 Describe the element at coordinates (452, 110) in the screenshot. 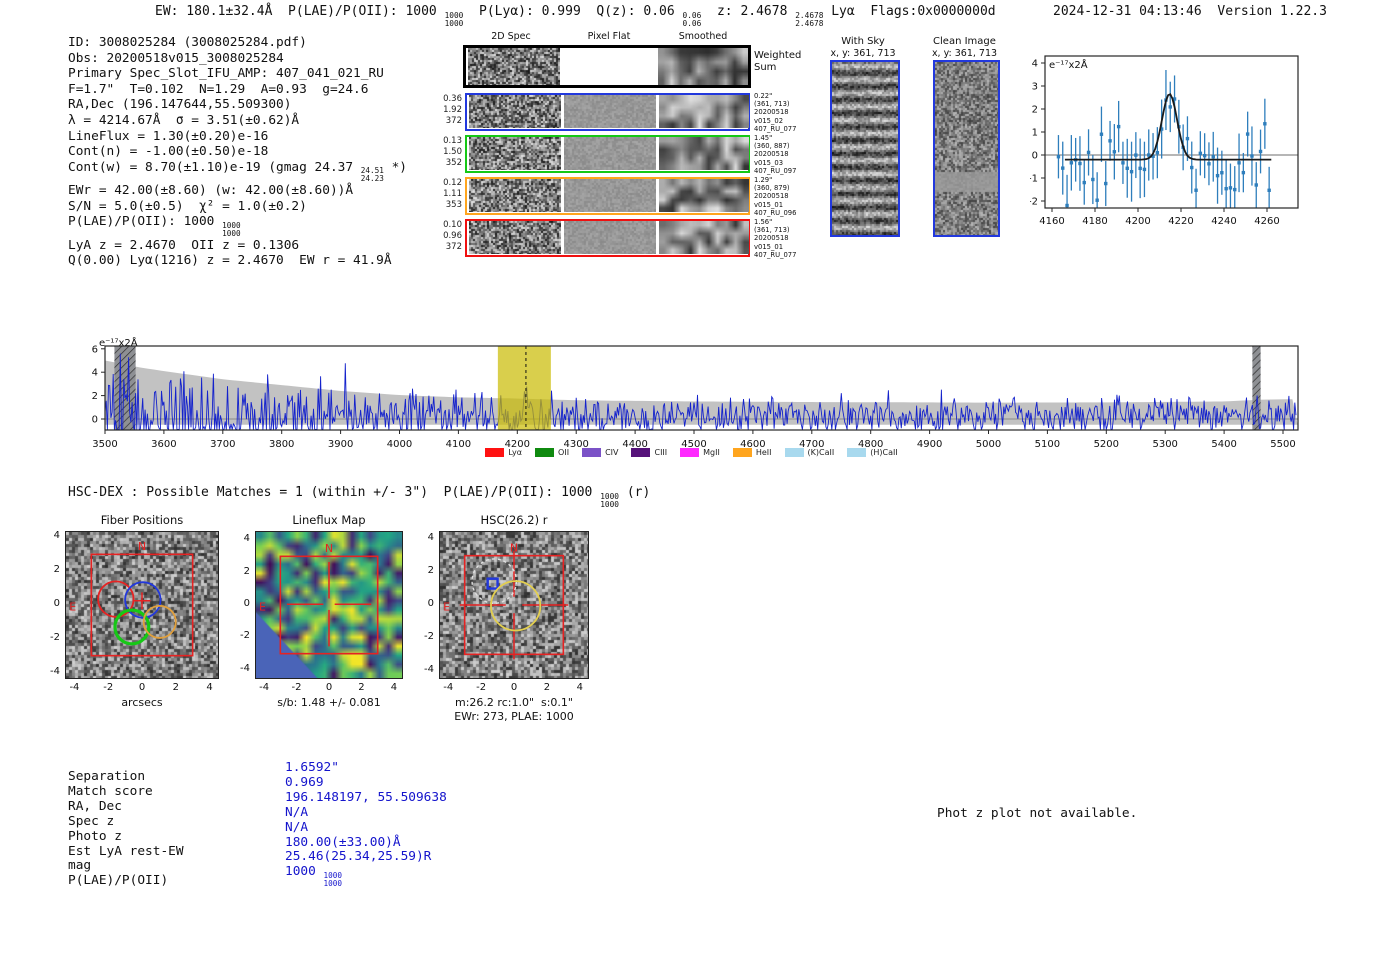

I see `fiber-row-weights: 0.36 1.92 372` at that location.